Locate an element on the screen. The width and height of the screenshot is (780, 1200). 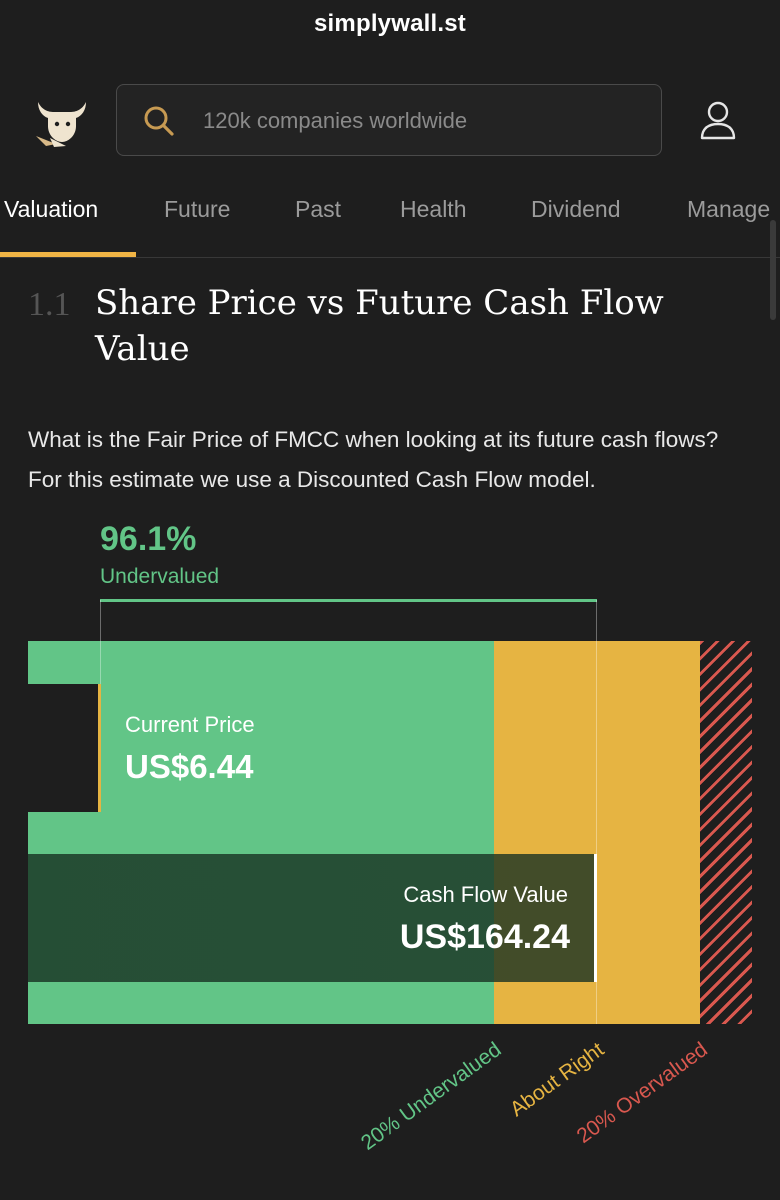
zone-label-undervalued: 20% Undervalued is located at coordinates (431, 1096).